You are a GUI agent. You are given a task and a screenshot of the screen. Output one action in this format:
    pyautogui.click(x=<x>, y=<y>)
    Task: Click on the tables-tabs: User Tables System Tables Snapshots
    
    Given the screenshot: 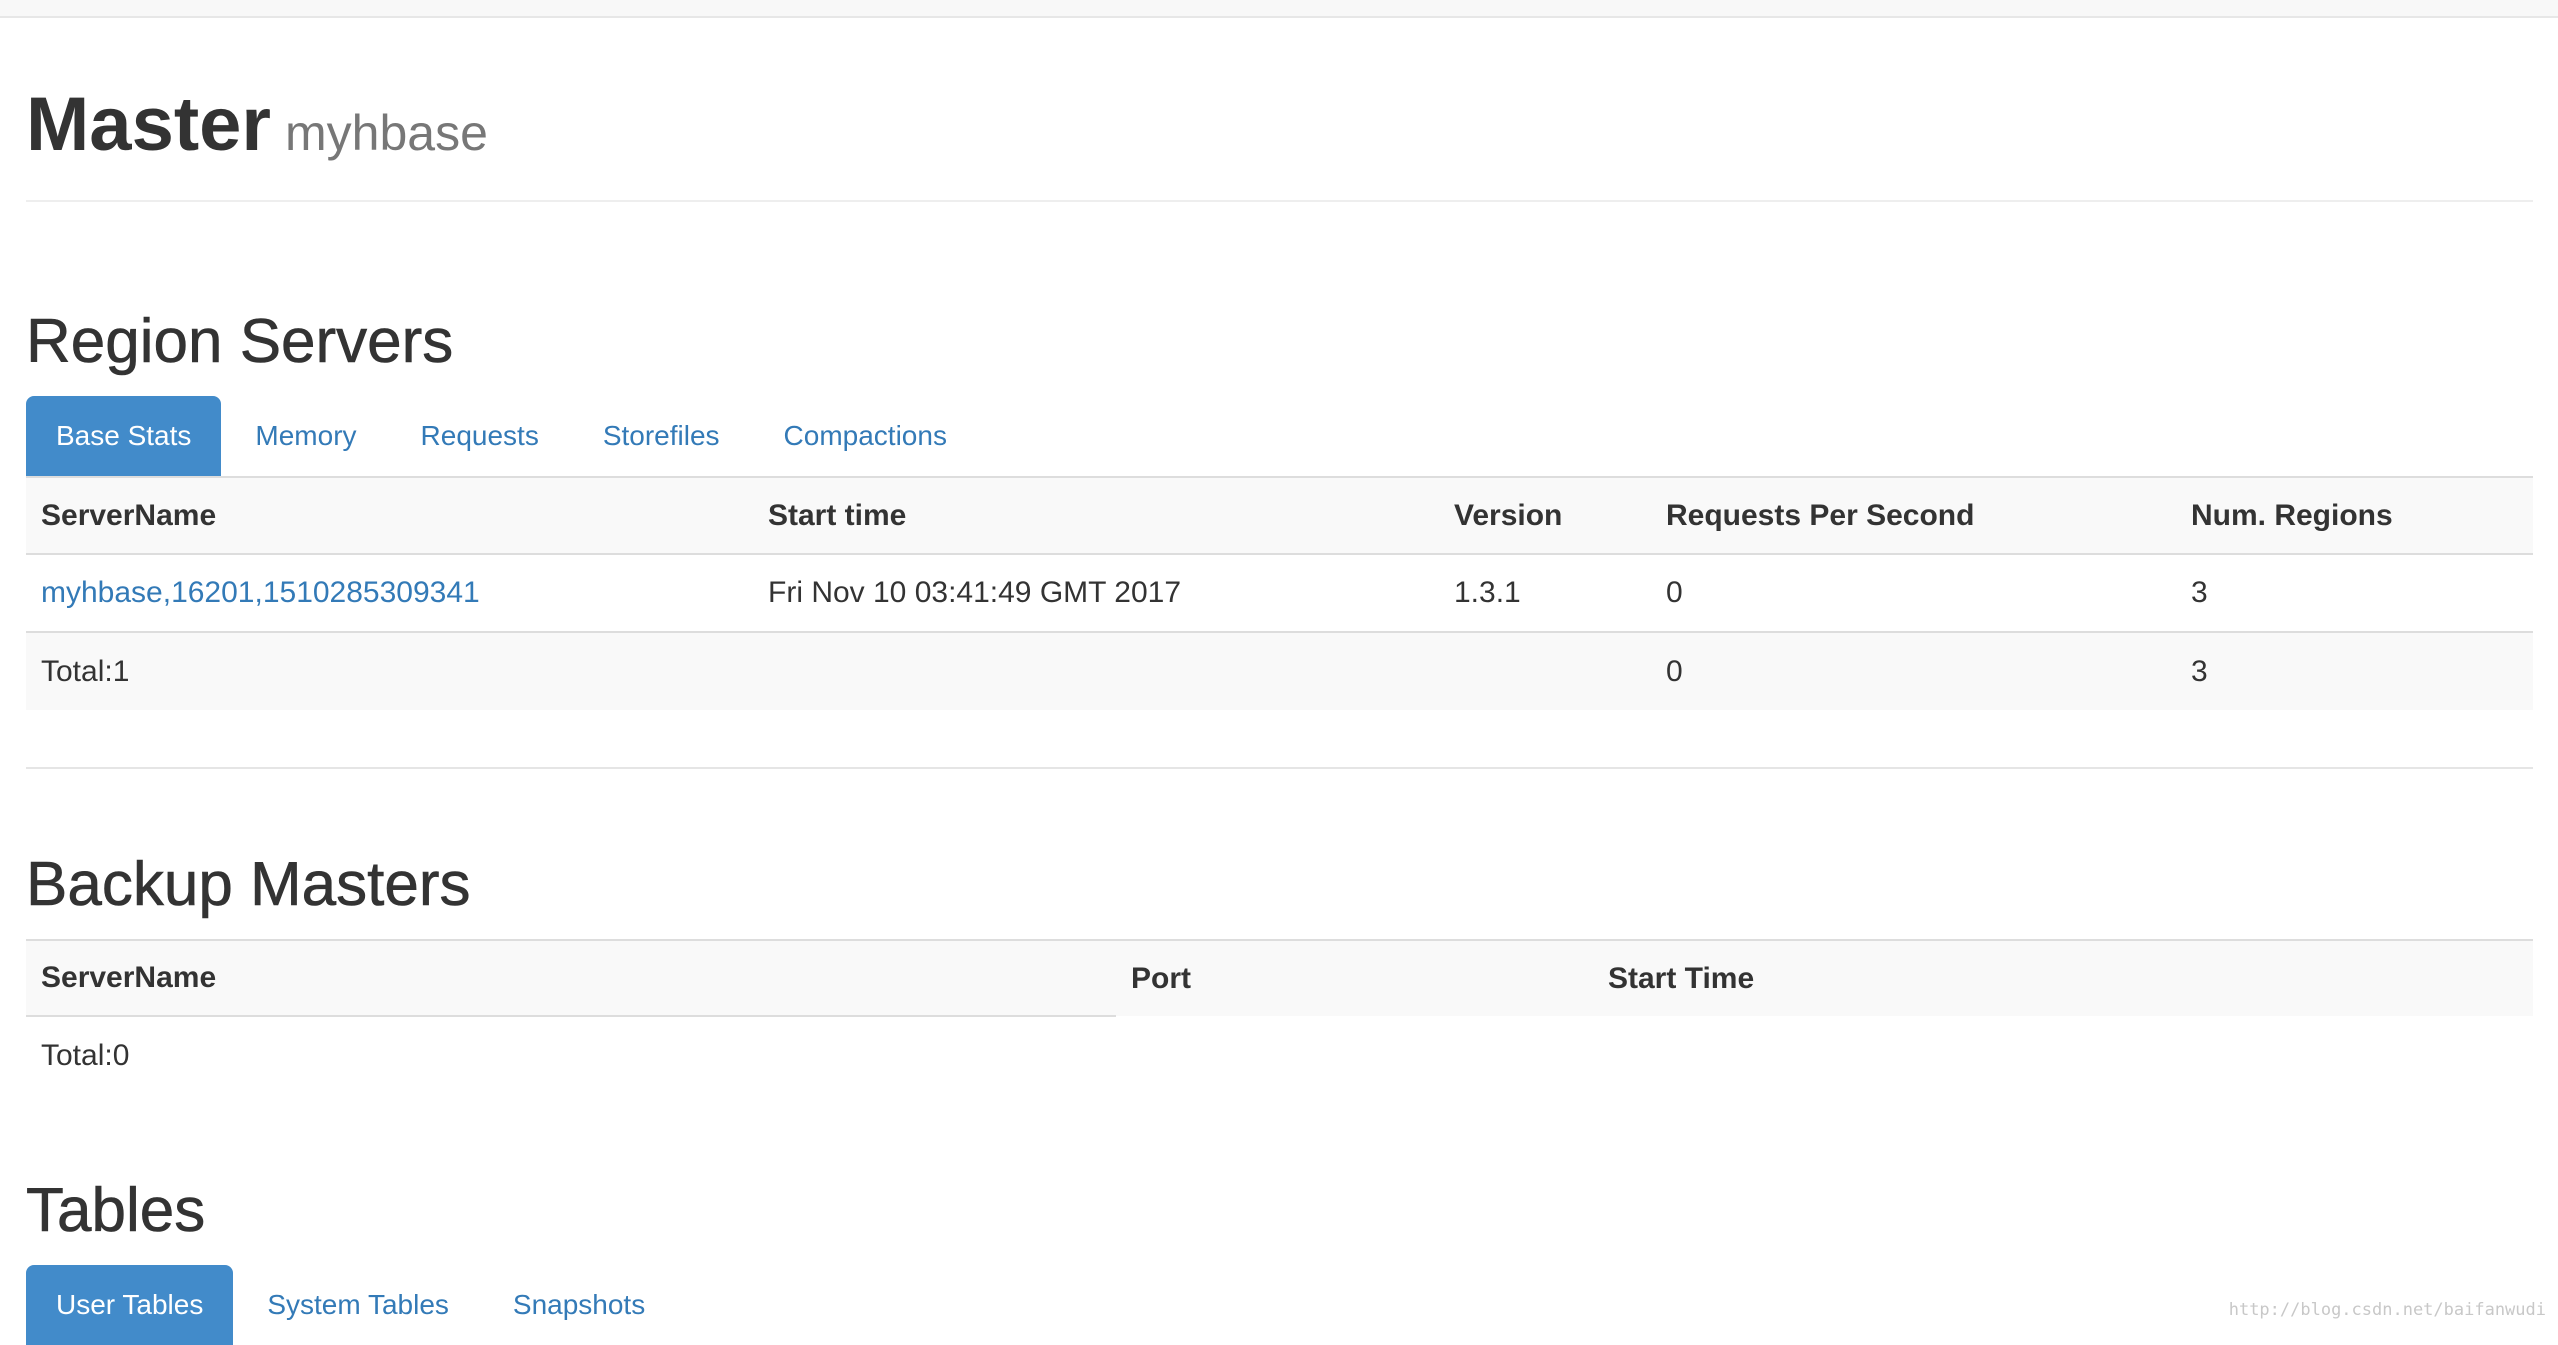 What is the action you would take?
    pyautogui.click(x=1279, y=1305)
    